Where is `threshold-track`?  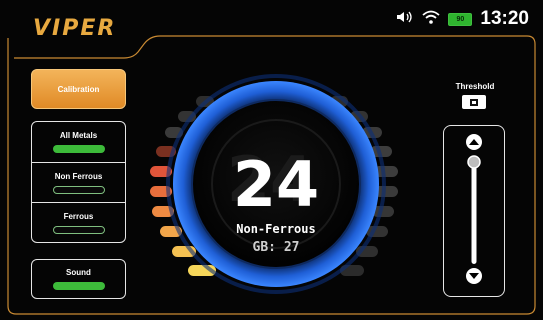
threshold-track is located at coordinates (474, 211).